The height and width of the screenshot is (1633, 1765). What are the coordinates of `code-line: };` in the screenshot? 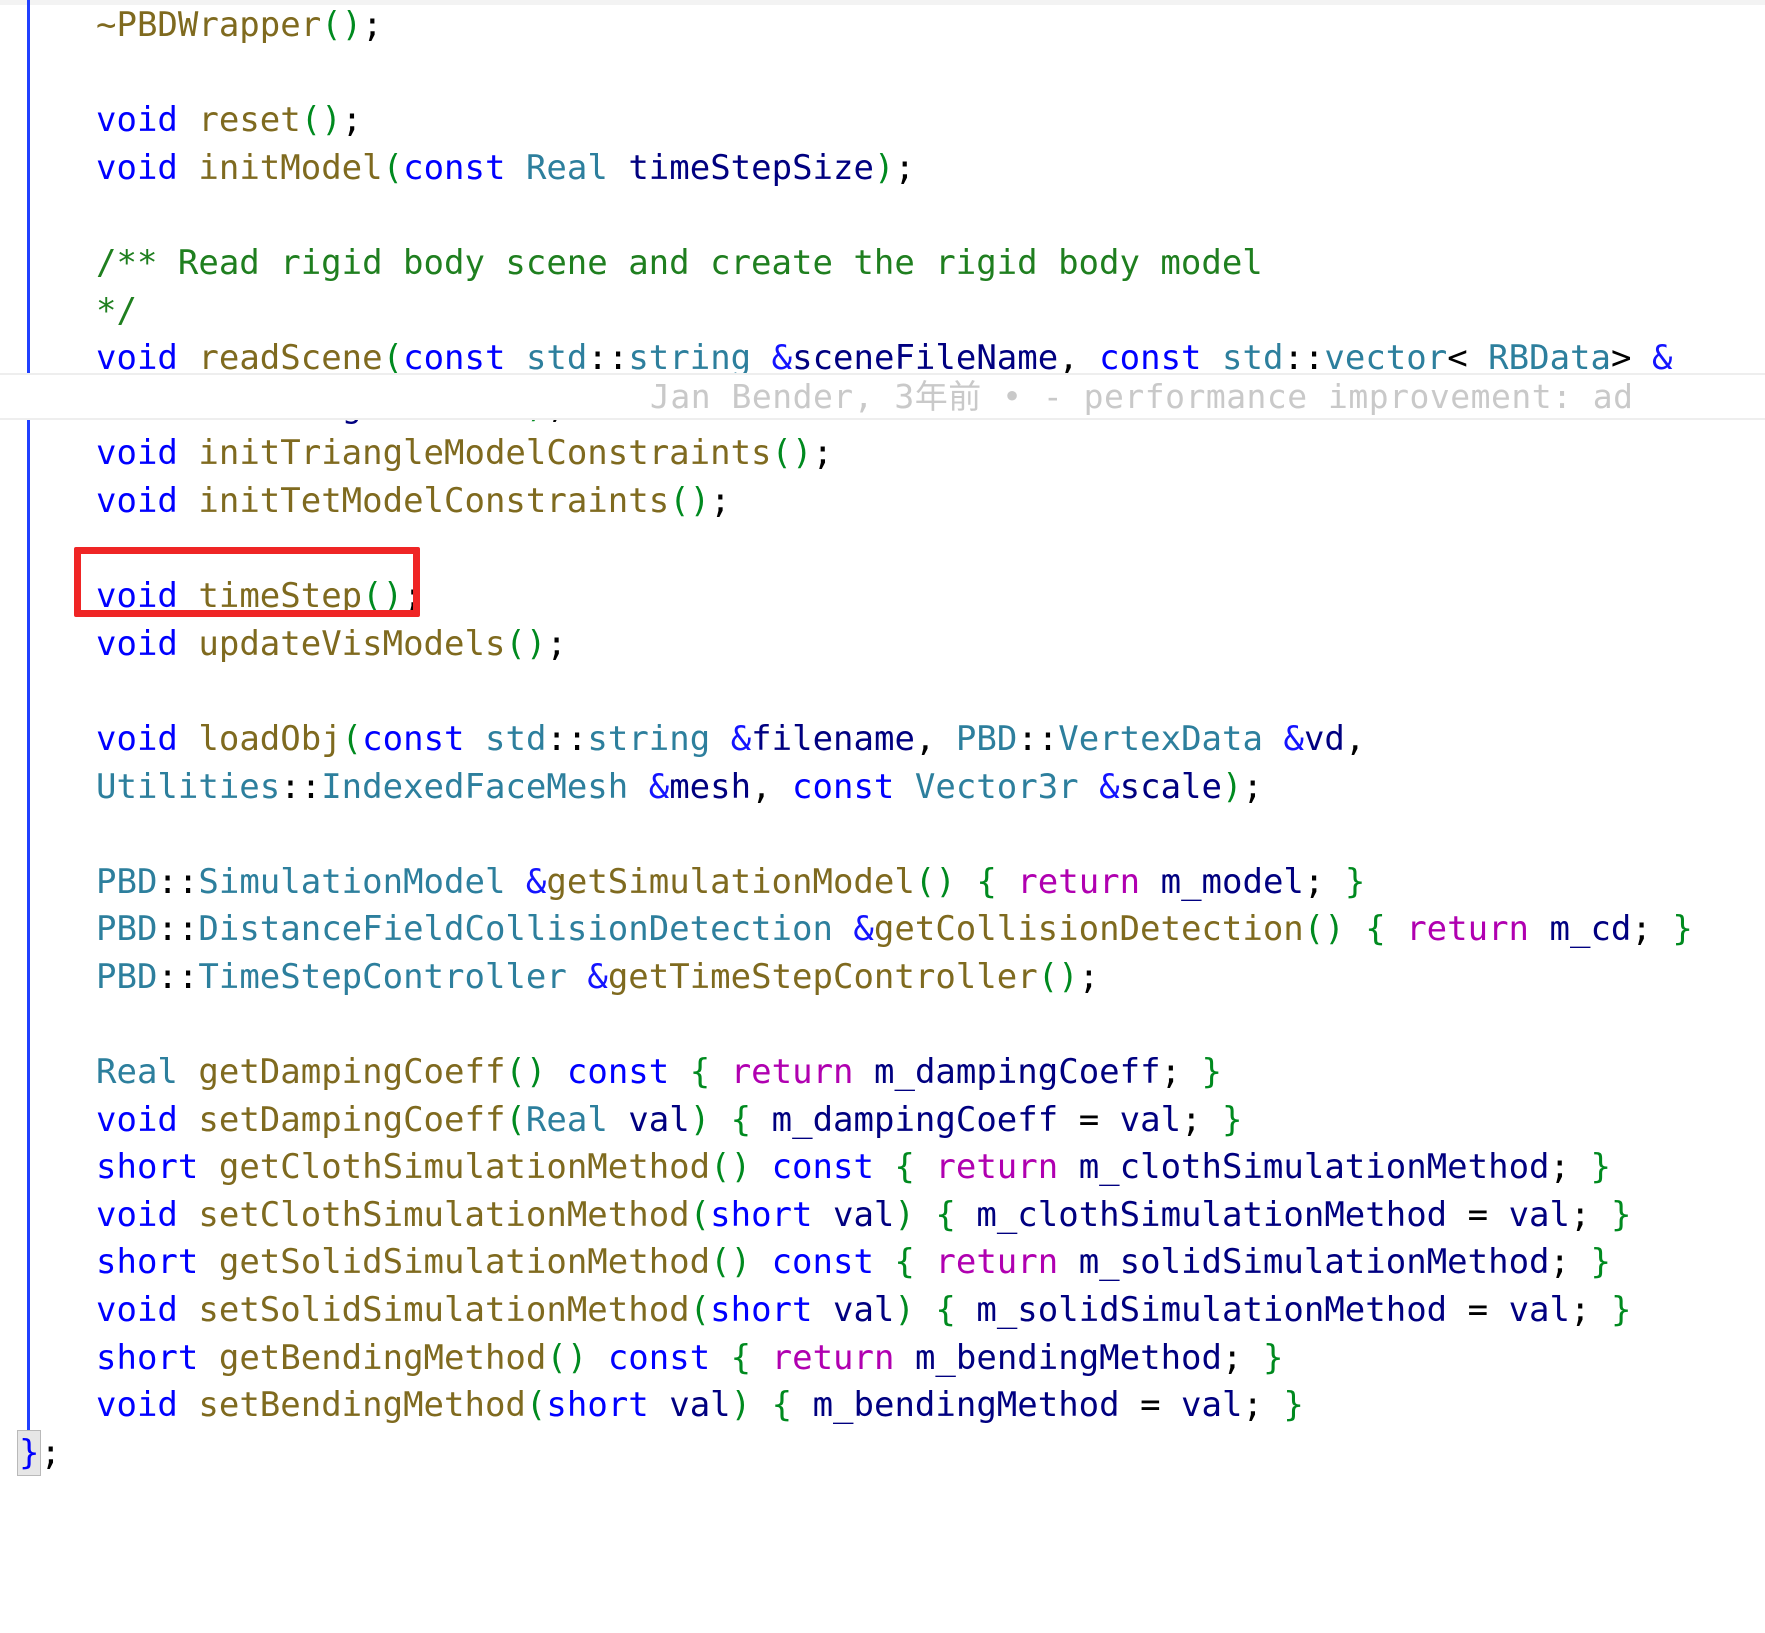 It's located at (882, 1453).